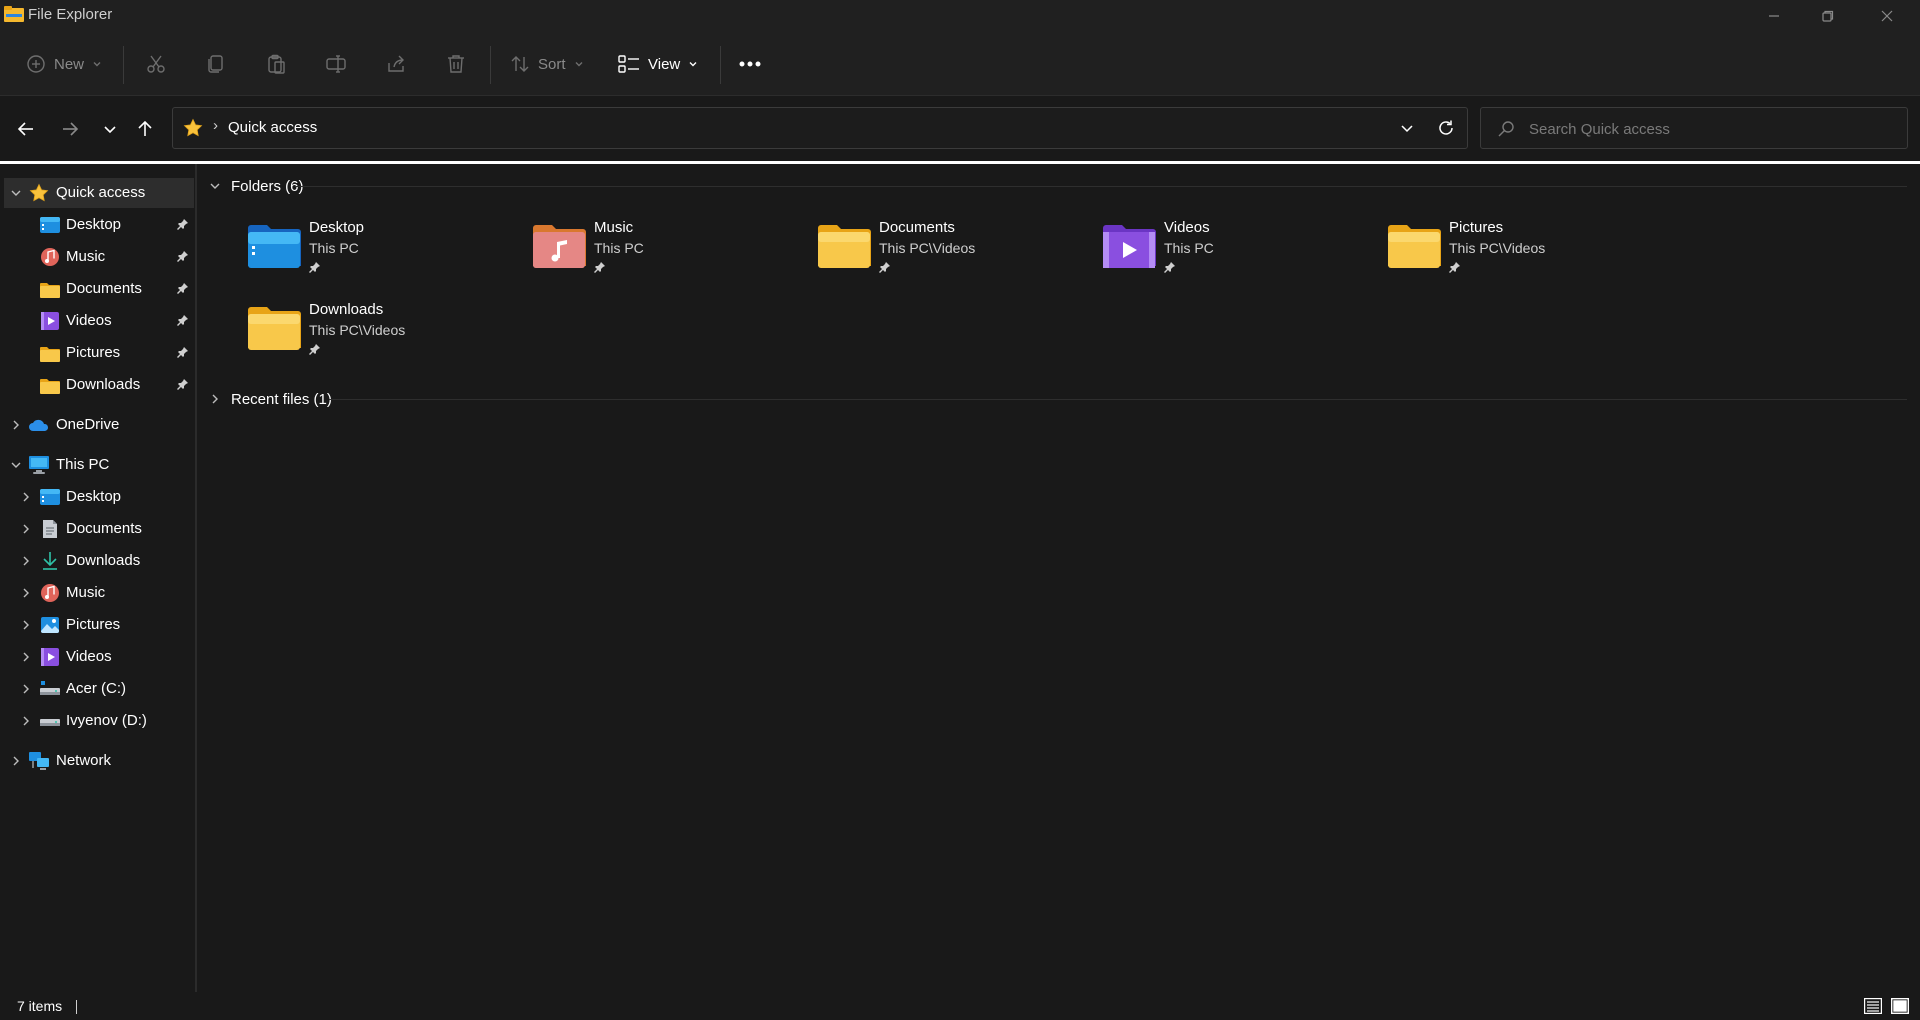  I want to click on sidebar-item-label: Ivyenov (D:), so click(106, 720).